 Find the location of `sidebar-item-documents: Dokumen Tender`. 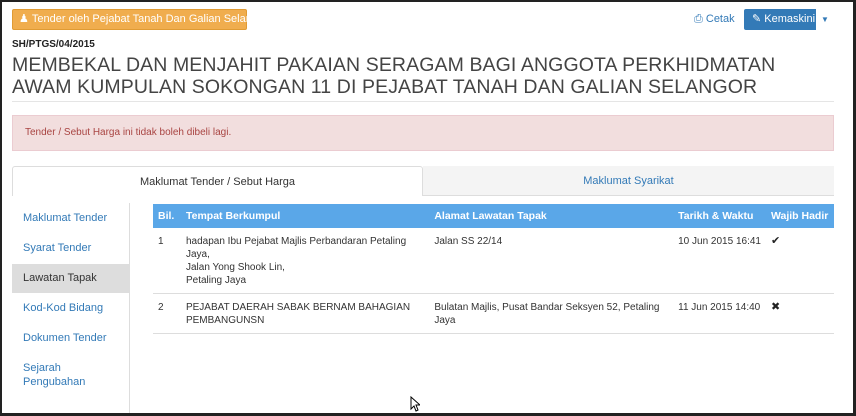

sidebar-item-documents: Dokumen Tender is located at coordinates (71, 338).